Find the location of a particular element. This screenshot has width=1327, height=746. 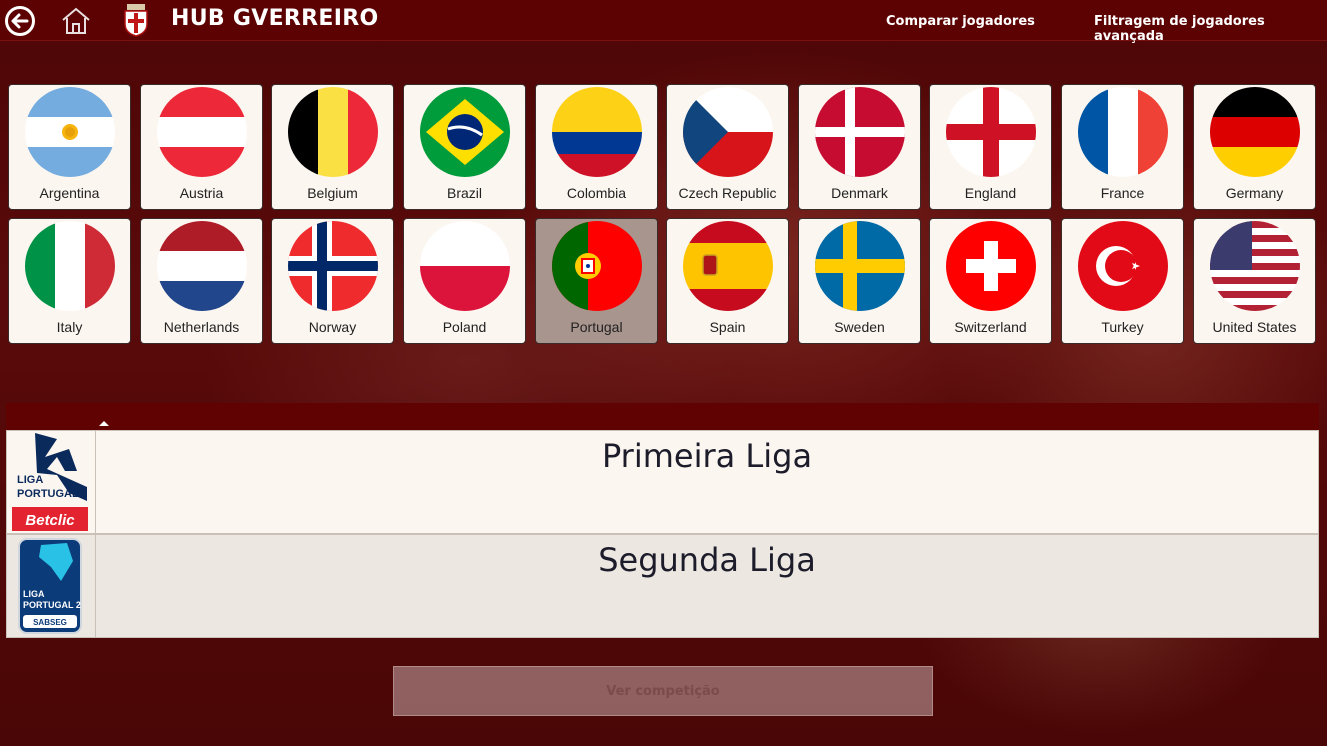

country-card-italy: Italy is located at coordinates (69, 281).